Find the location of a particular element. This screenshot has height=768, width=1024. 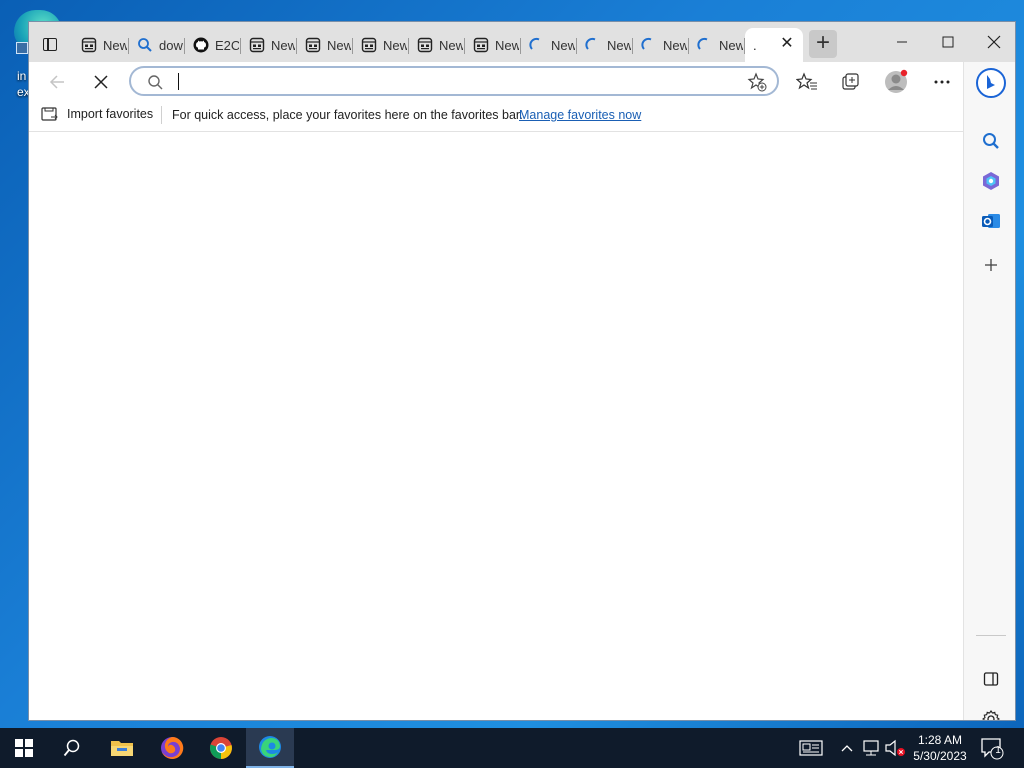

firefox-button is located at coordinates (172, 748).